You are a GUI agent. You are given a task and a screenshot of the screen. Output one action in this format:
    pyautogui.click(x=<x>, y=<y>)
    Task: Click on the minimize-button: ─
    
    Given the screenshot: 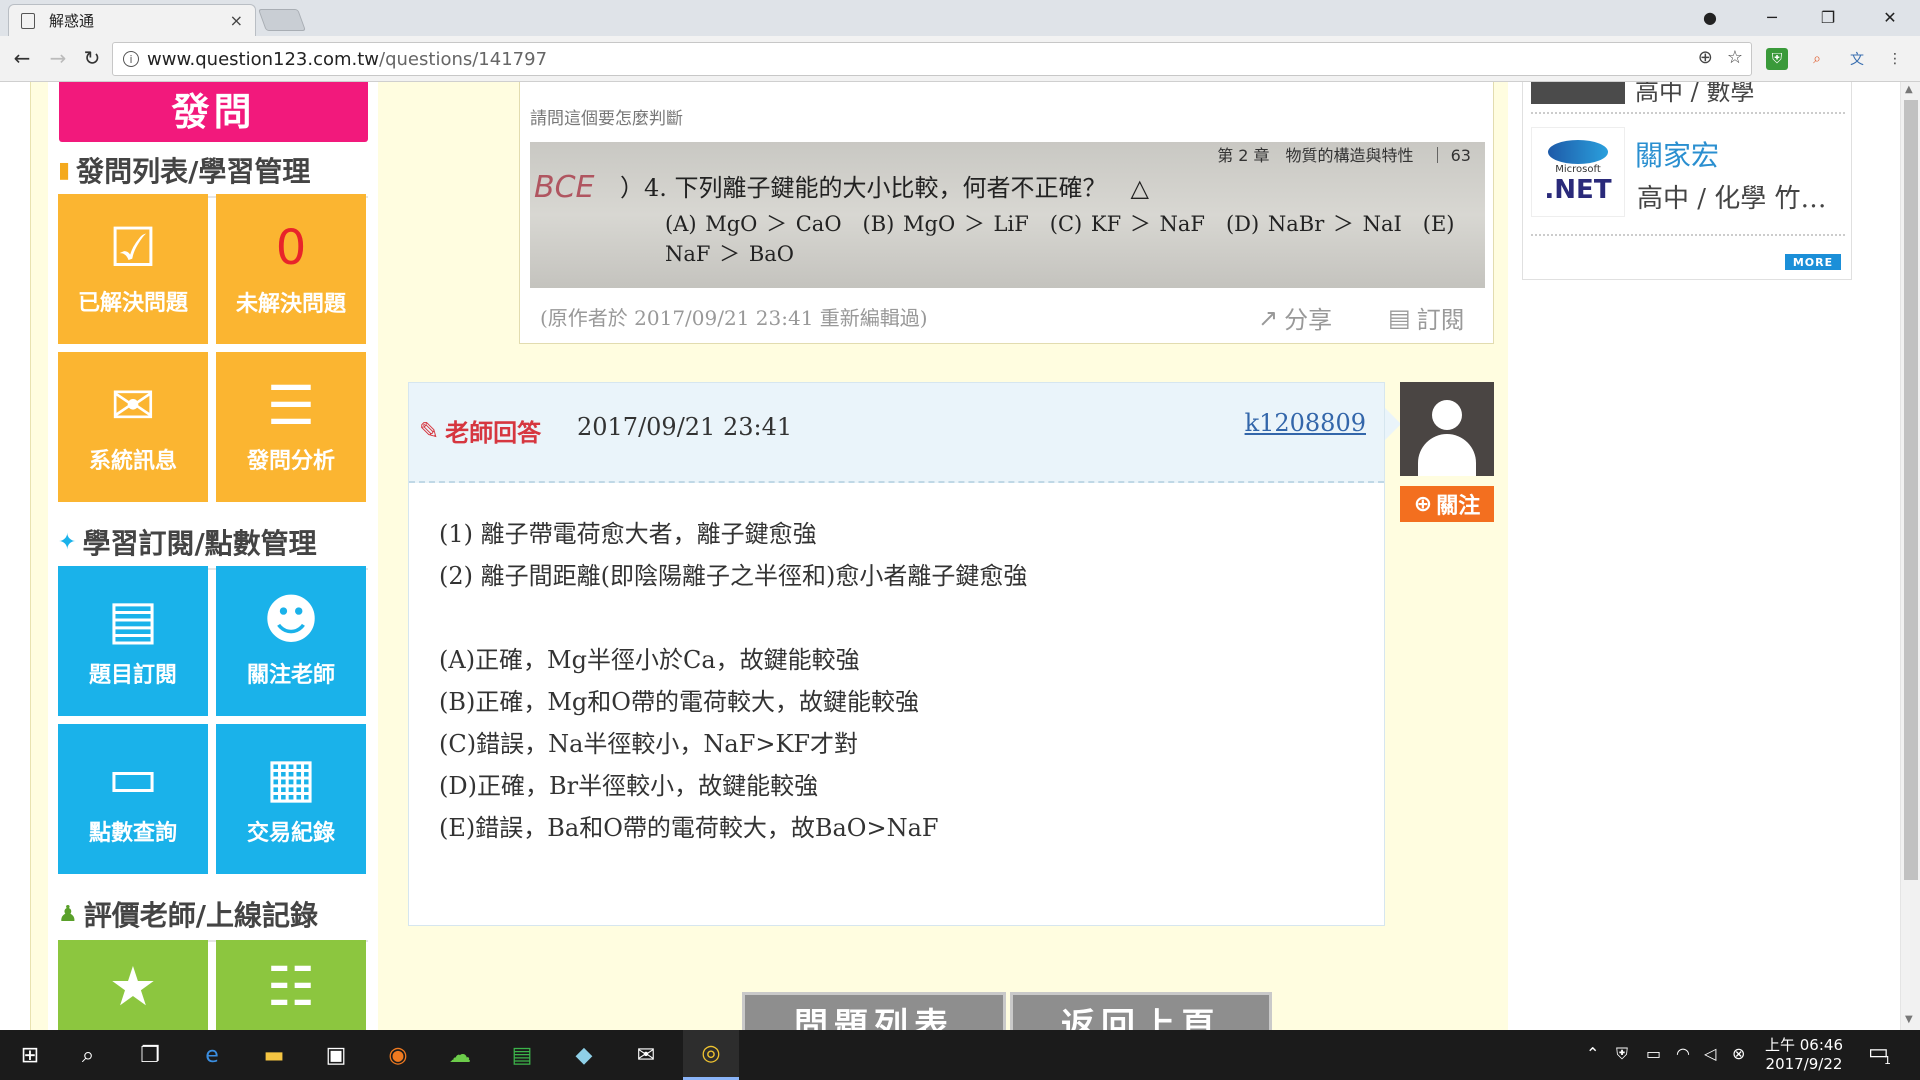 What is the action you would take?
    pyautogui.click(x=1772, y=17)
    